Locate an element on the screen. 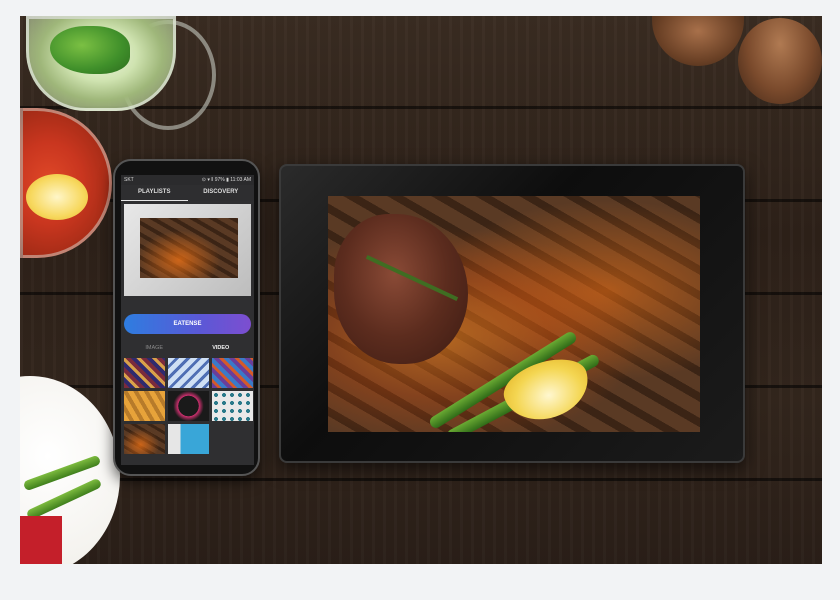  status-icons: ⊙ ▾ ‖ 97% ▮ 11:03 AM is located at coordinates (226, 180).